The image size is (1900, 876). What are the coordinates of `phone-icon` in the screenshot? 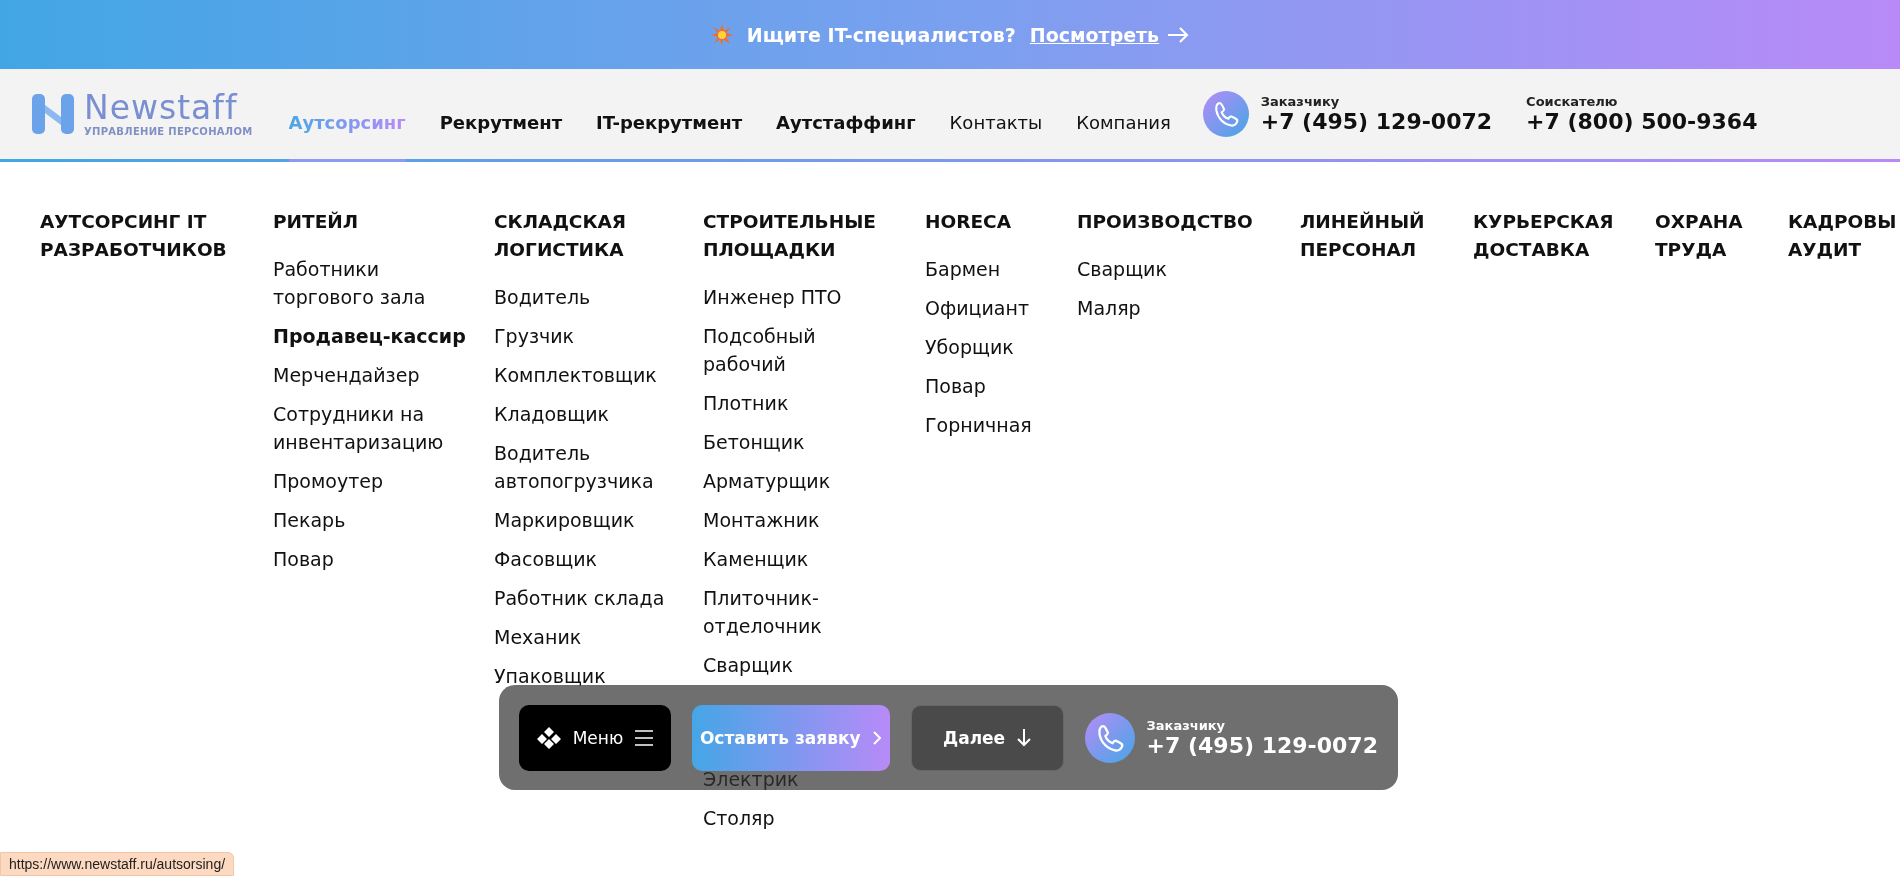 It's located at (1109, 737).